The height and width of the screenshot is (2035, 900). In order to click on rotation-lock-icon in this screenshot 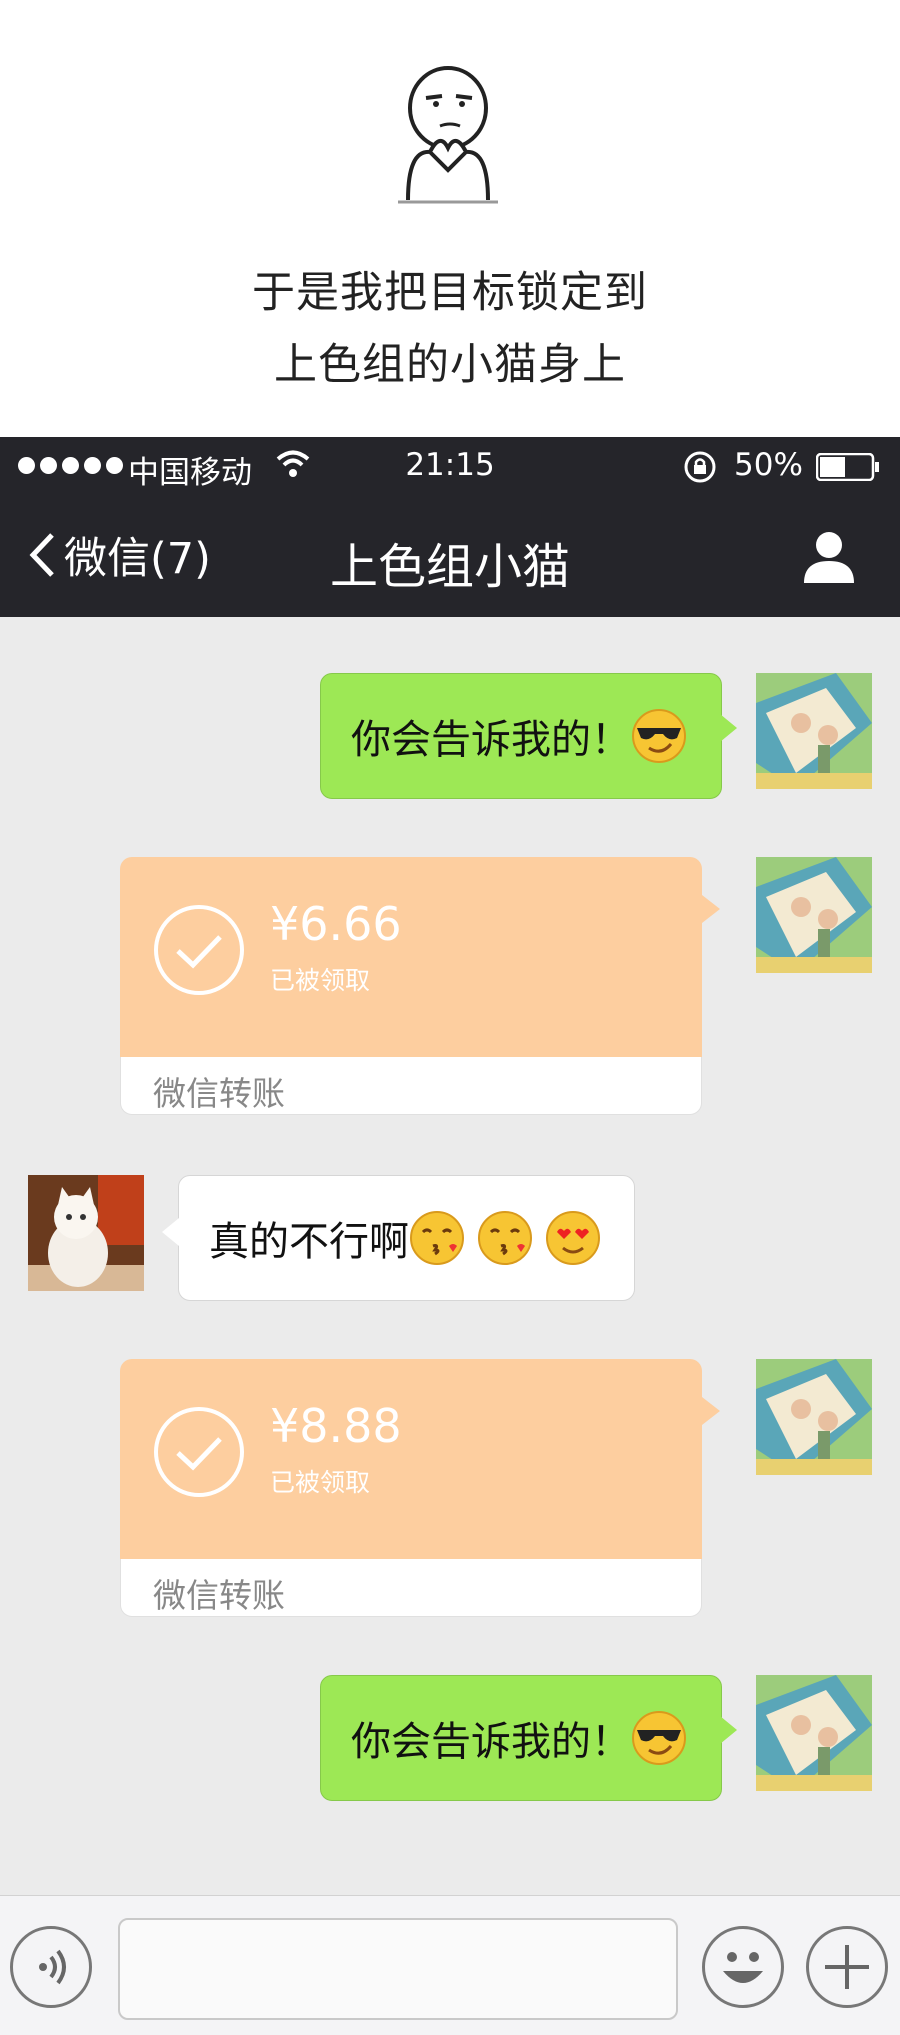, I will do `click(700, 467)`.